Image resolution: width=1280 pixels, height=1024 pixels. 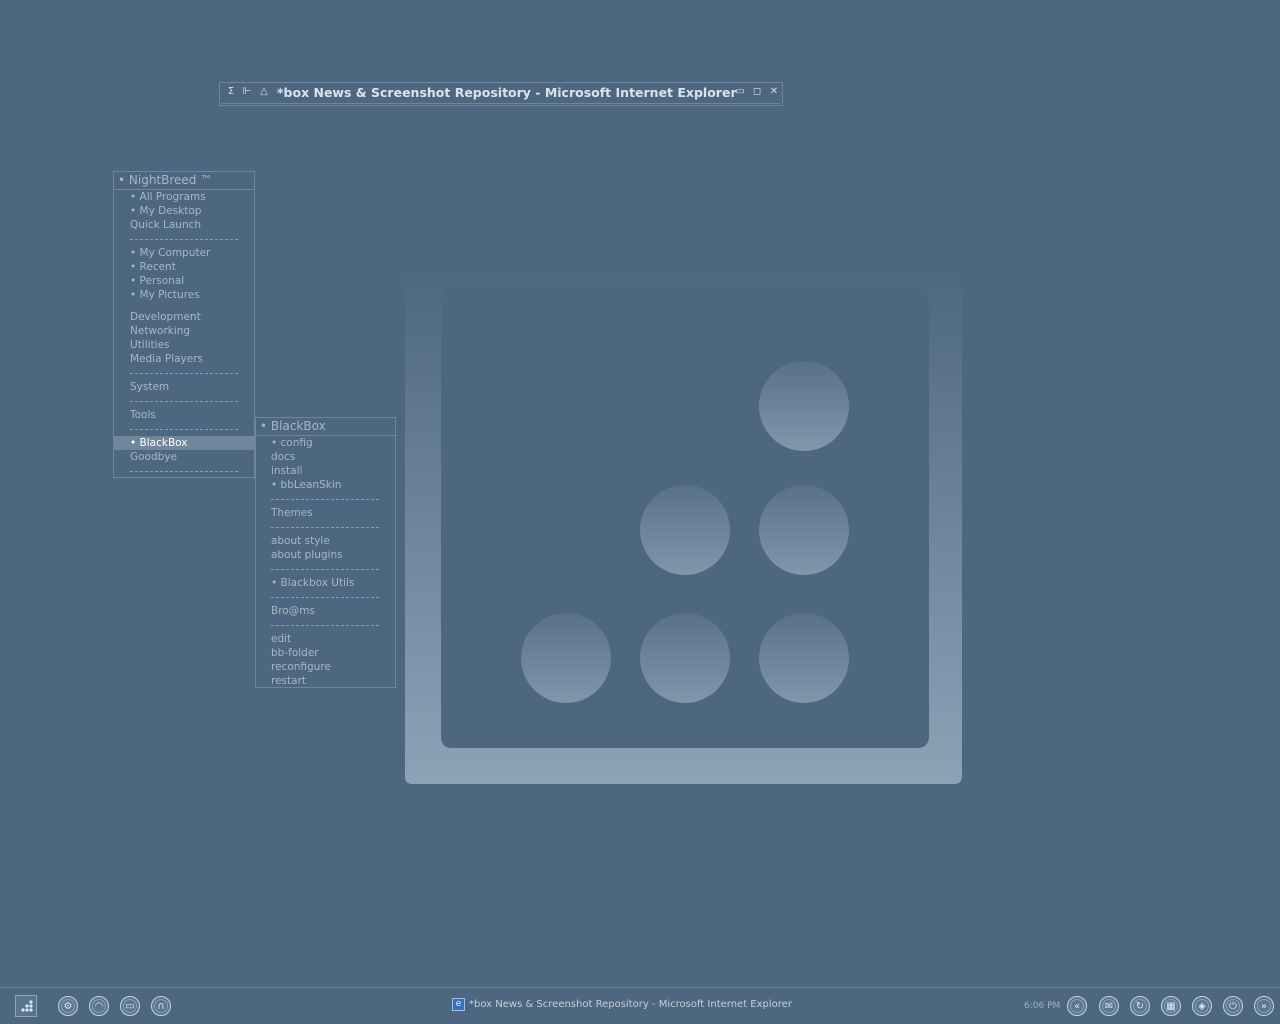 What do you see at coordinates (1077, 1006) in the screenshot?
I see `rewind-icon: «` at bounding box center [1077, 1006].